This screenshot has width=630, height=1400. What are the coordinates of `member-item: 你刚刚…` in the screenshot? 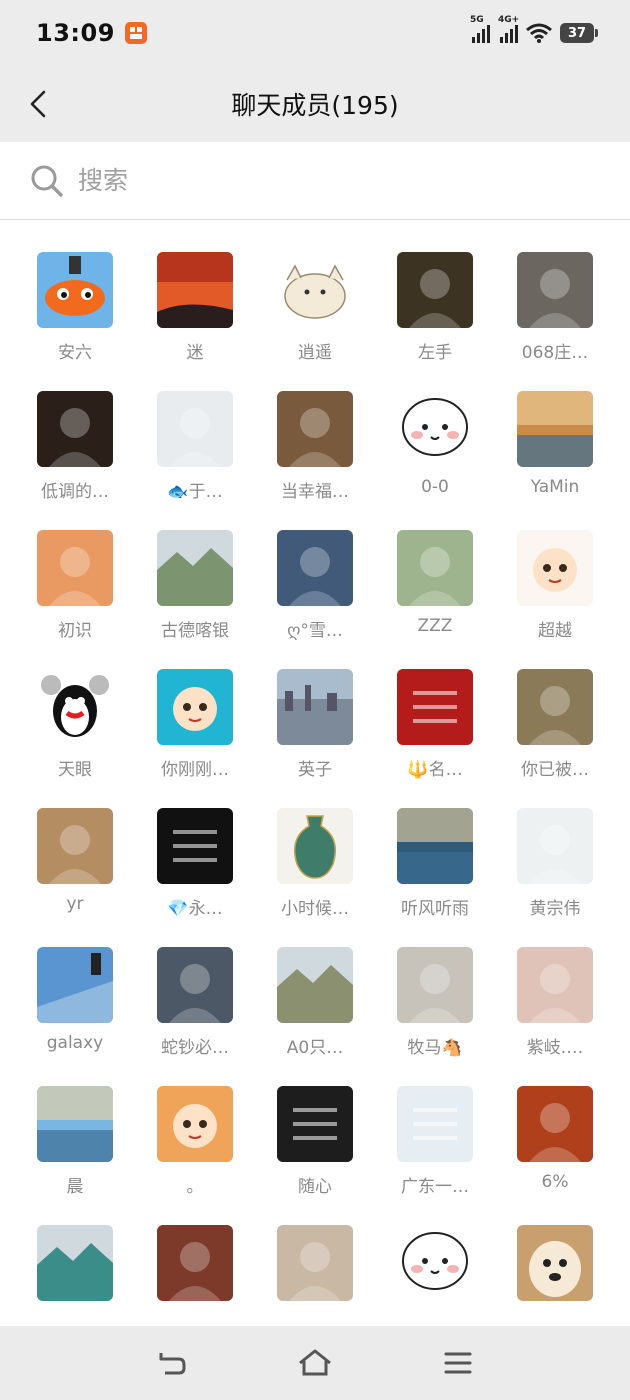 It's located at (195, 716).